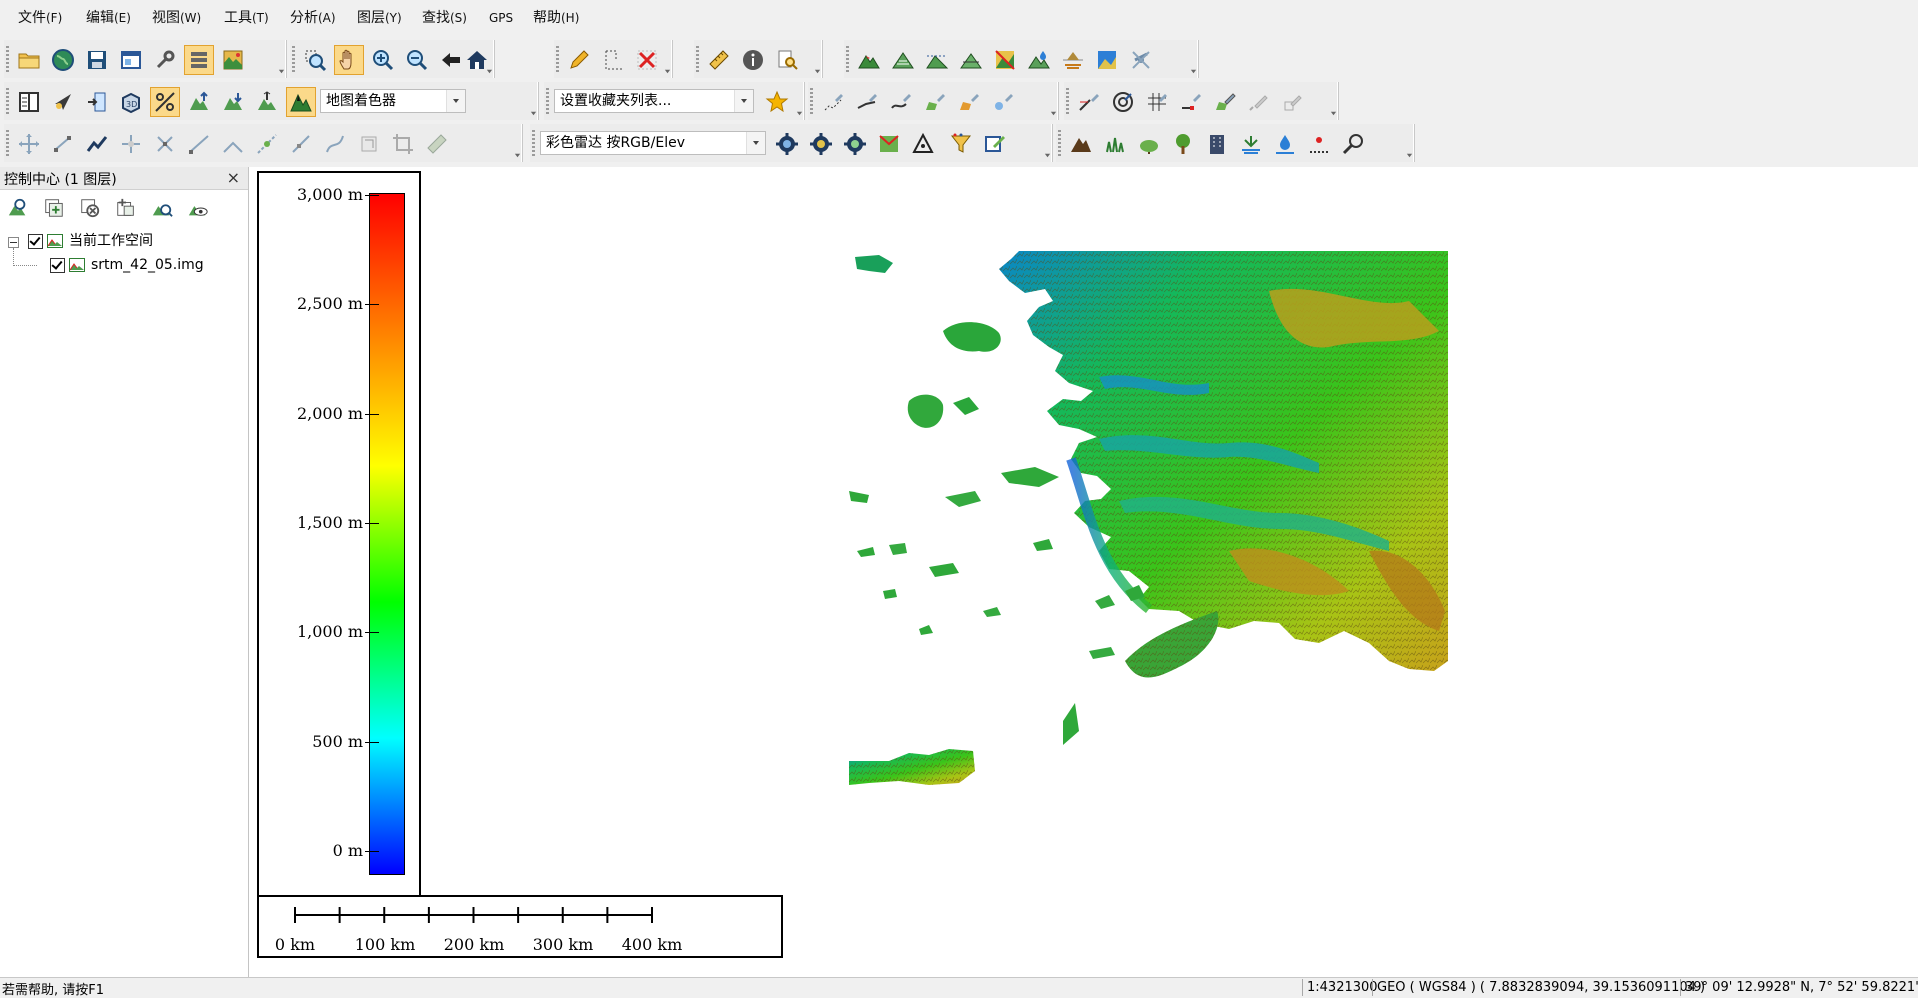 The image size is (1918, 998). I want to click on disable-gps-icon, so click(1141, 60).